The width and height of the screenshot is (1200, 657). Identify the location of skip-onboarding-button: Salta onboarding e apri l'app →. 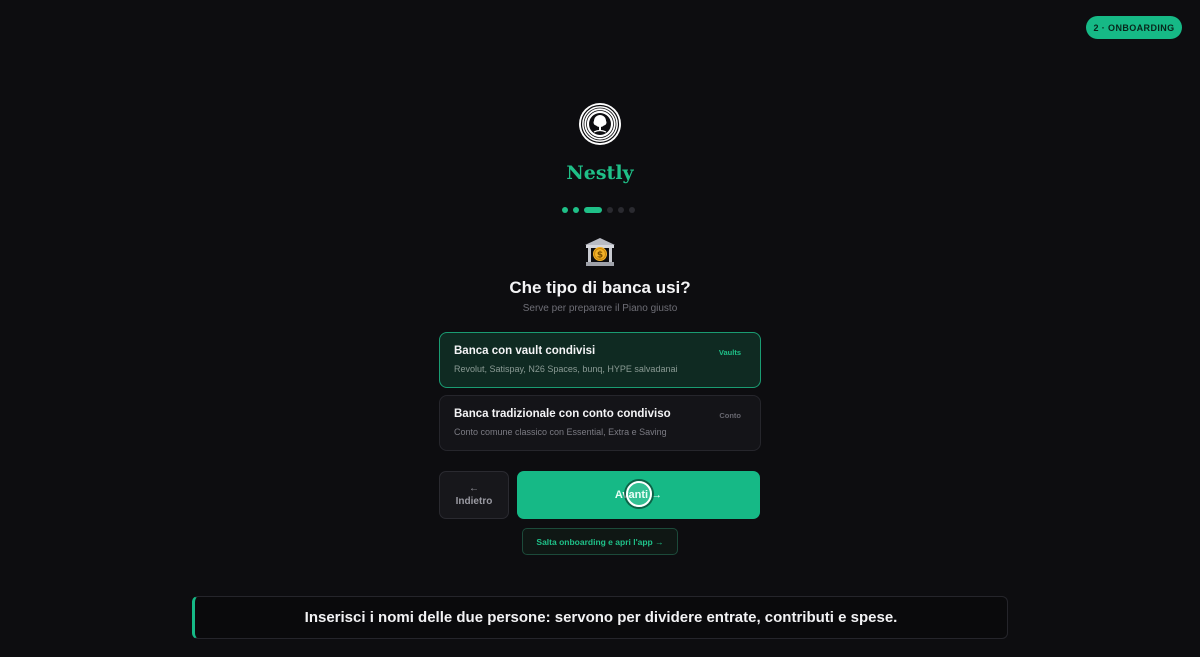
(600, 541).